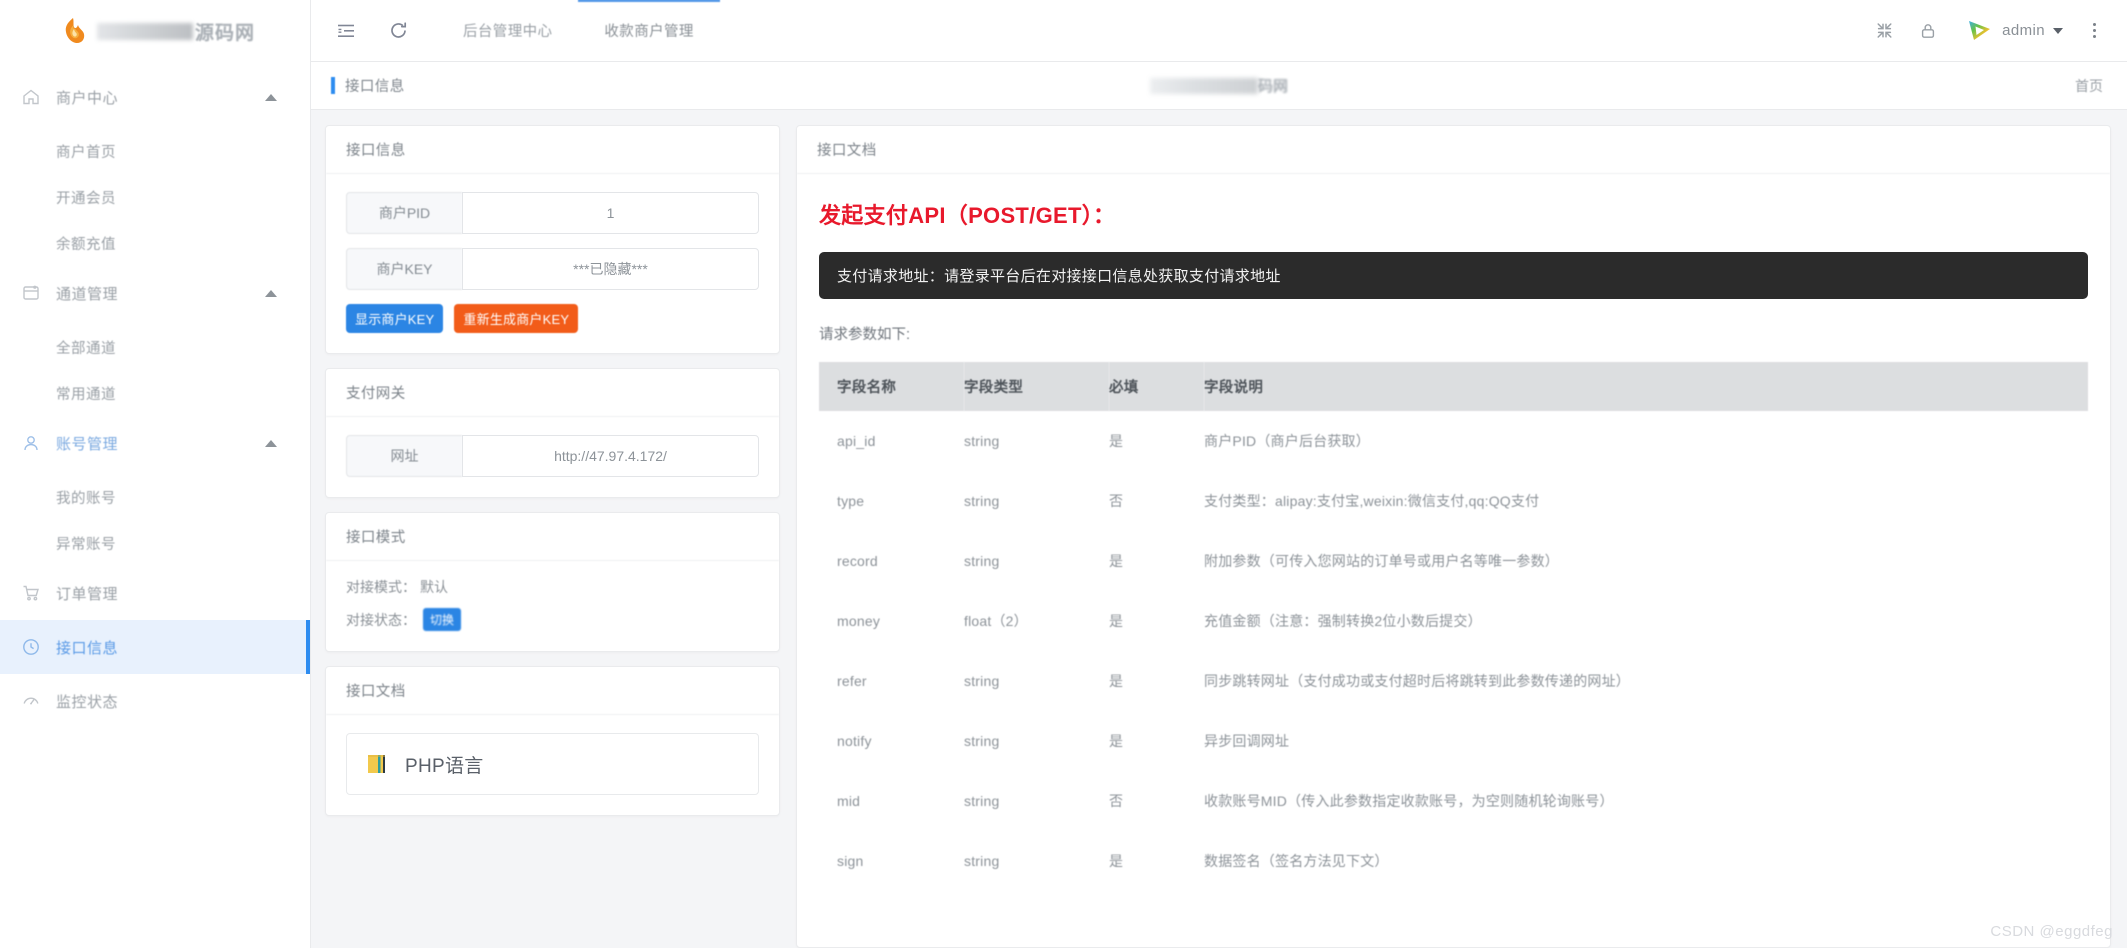  What do you see at coordinates (176, 31) in the screenshot?
I see `brand-name: 源码网` at bounding box center [176, 31].